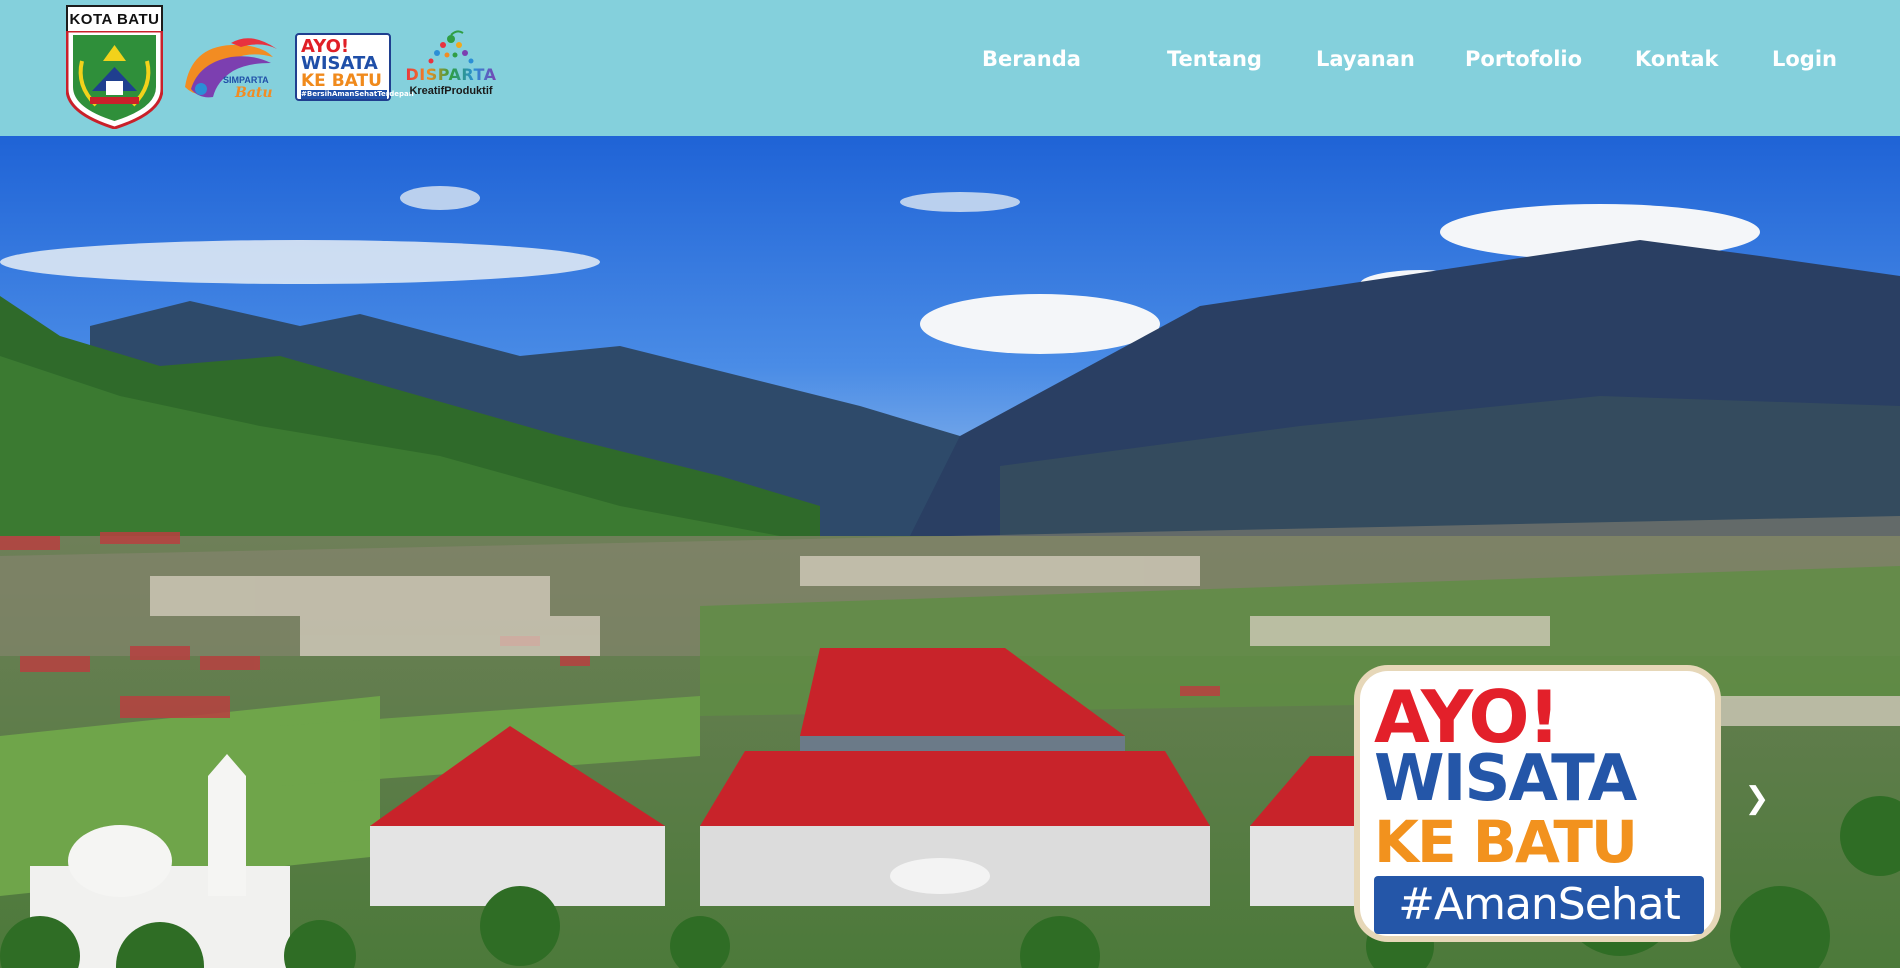 Image resolution: width=1900 pixels, height=968 pixels. I want to click on disparta-logo: DISPARTA KreatifProduktif, so click(451, 67).